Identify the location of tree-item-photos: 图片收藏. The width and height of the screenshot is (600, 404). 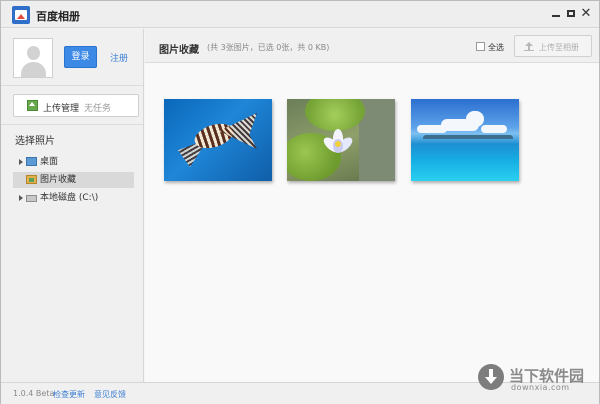
(73, 180).